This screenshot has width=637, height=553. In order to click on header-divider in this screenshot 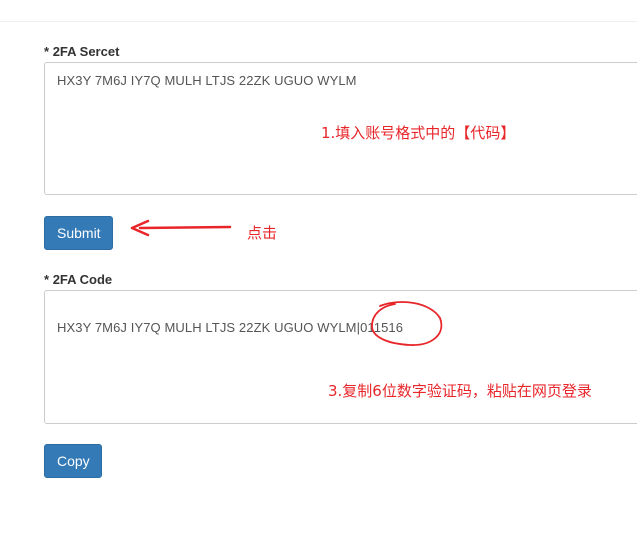, I will do `click(318, 21)`.